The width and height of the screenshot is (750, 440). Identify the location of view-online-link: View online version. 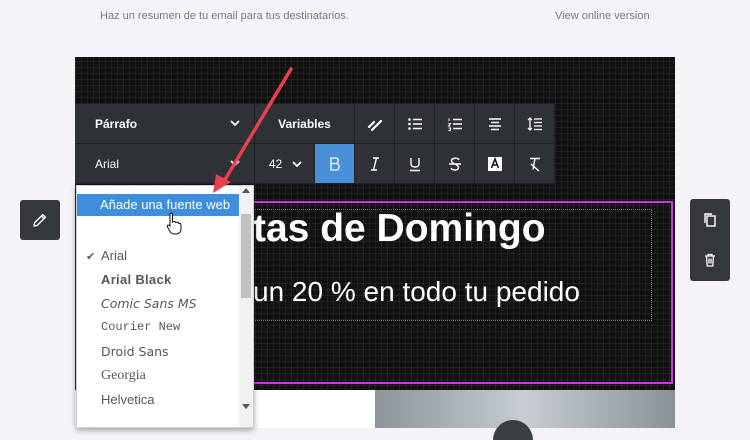
(602, 16).